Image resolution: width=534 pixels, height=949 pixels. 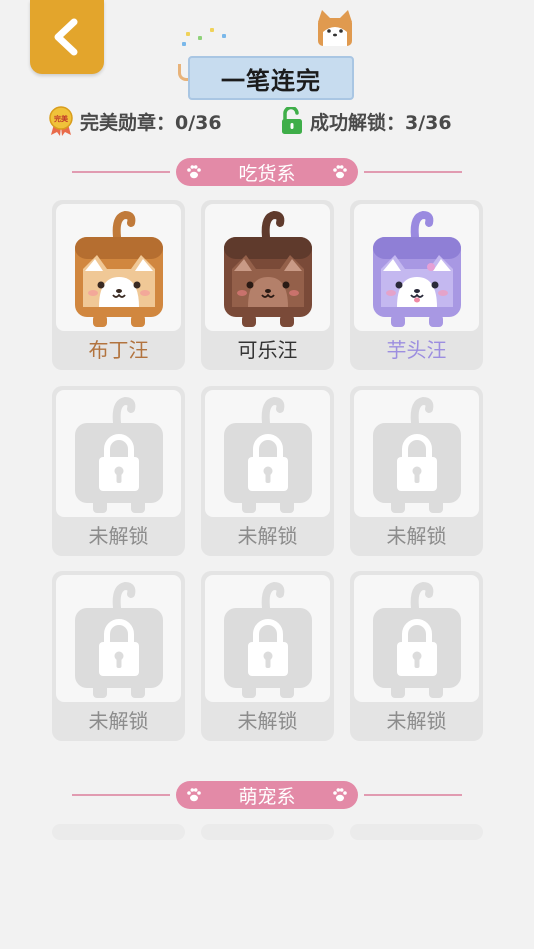 What do you see at coordinates (267, 121) in the screenshot?
I see `stats-bar: 完美 完美勋章：0/36 成功解锁：3/36` at bounding box center [267, 121].